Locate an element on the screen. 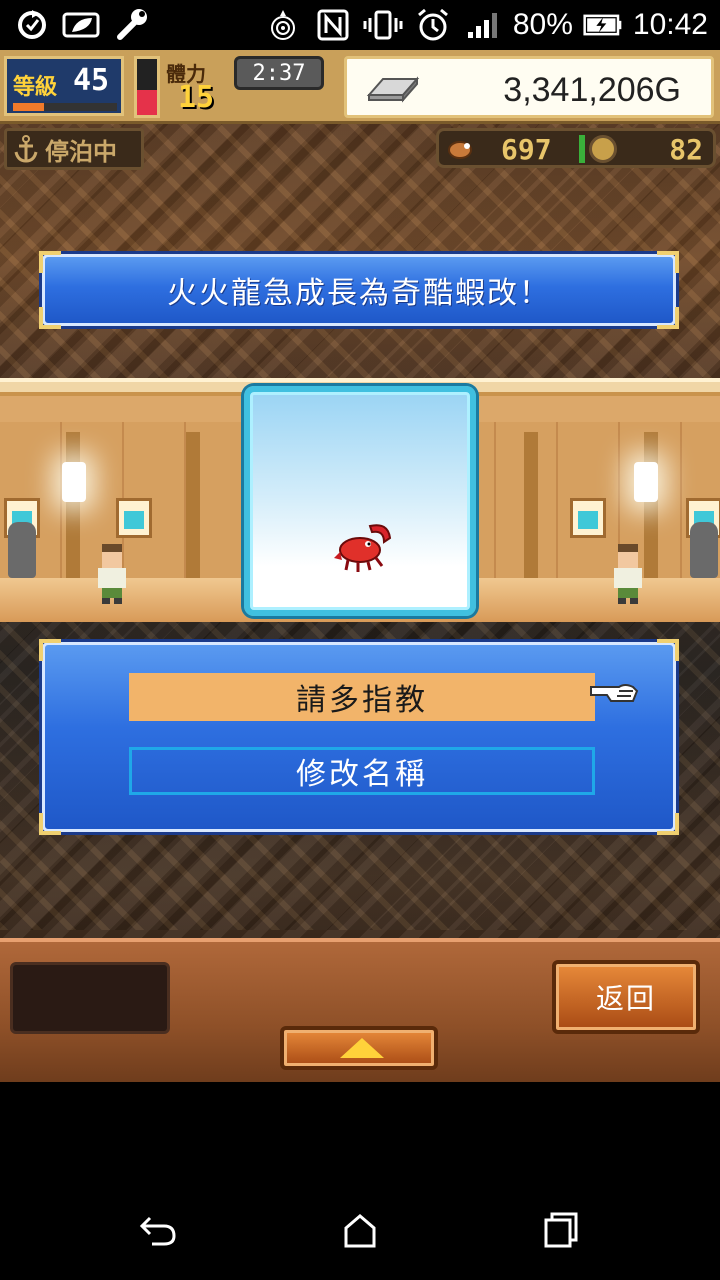 Image resolution: width=720 pixels, height=1280 pixels. hand-pointer-icon is located at coordinates (614, 693).